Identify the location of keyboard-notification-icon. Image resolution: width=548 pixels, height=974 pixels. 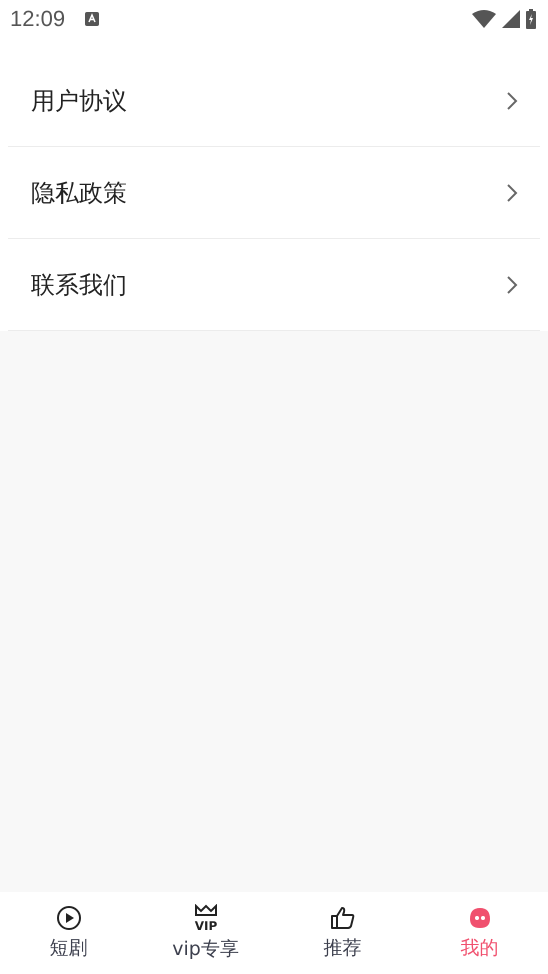
(92, 19).